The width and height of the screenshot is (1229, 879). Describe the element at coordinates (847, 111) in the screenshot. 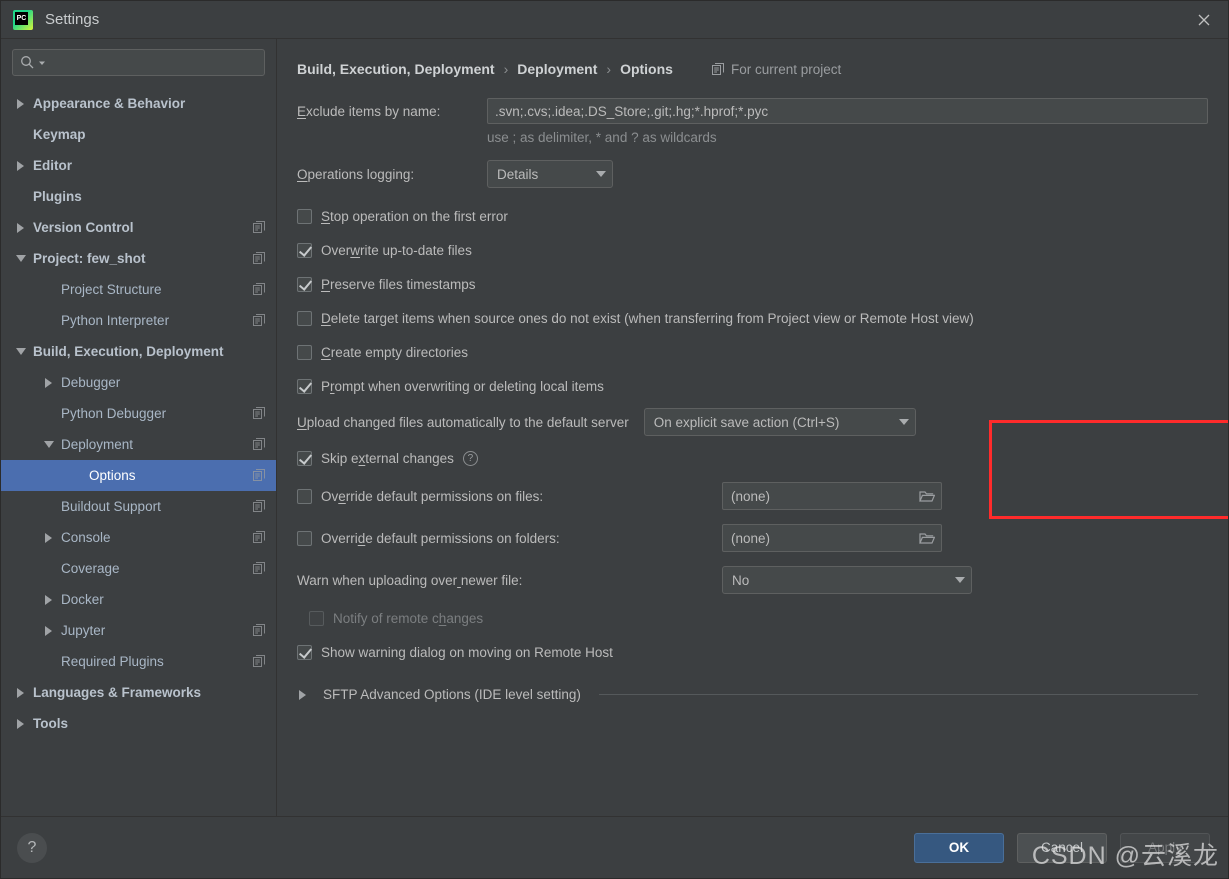

I see `exclude-items-input` at that location.